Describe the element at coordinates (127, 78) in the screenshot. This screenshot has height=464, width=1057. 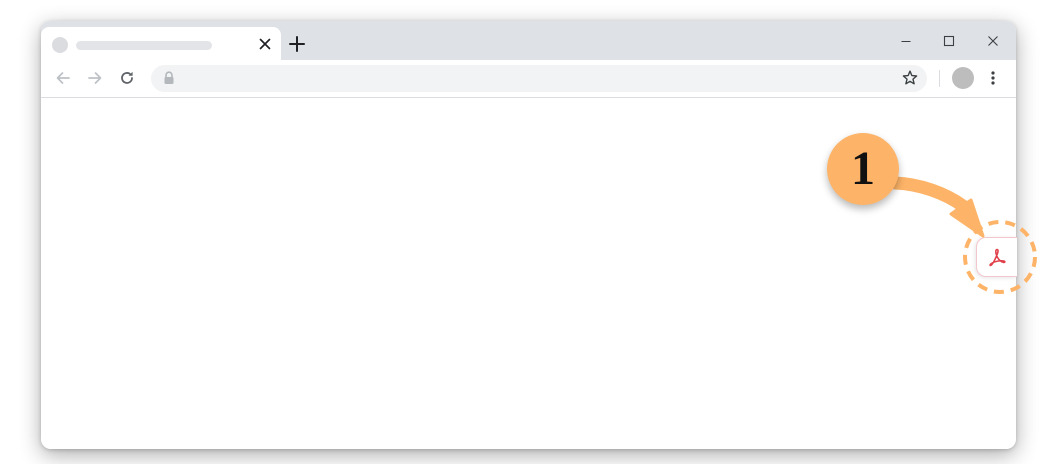
I see `reload-icon` at that location.